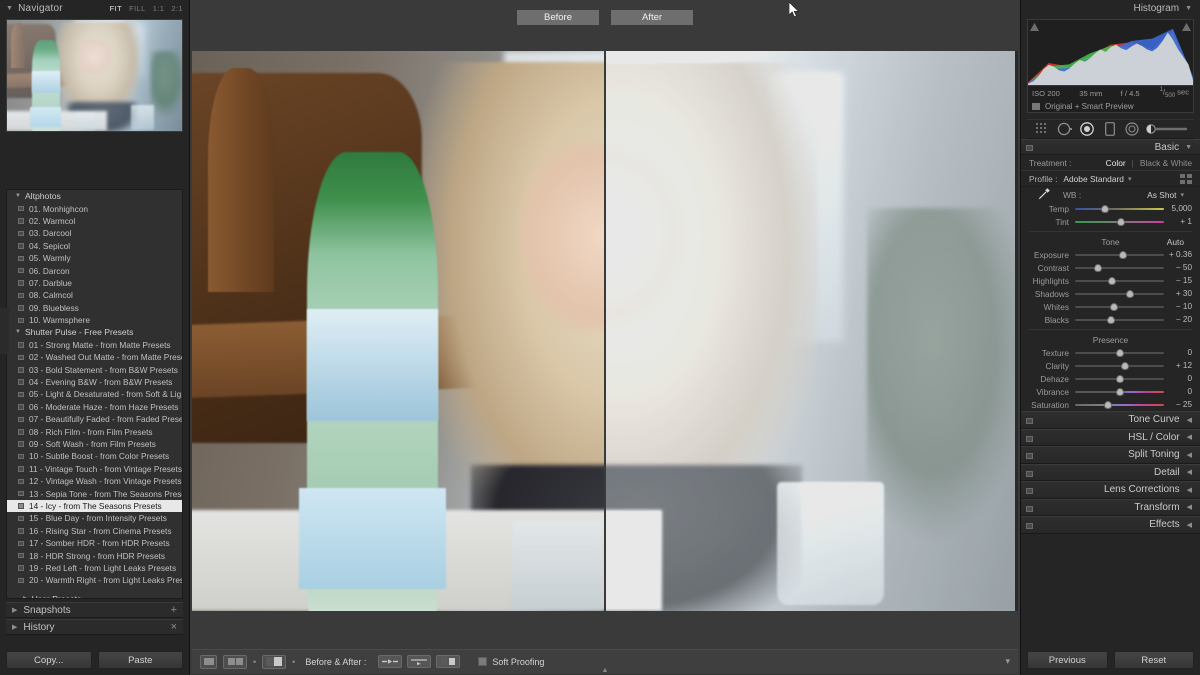 The height and width of the screenshot is (675, 1200). I want to click on profile-row: Profile : Adobe Standard ▾, so click(1110, 178).